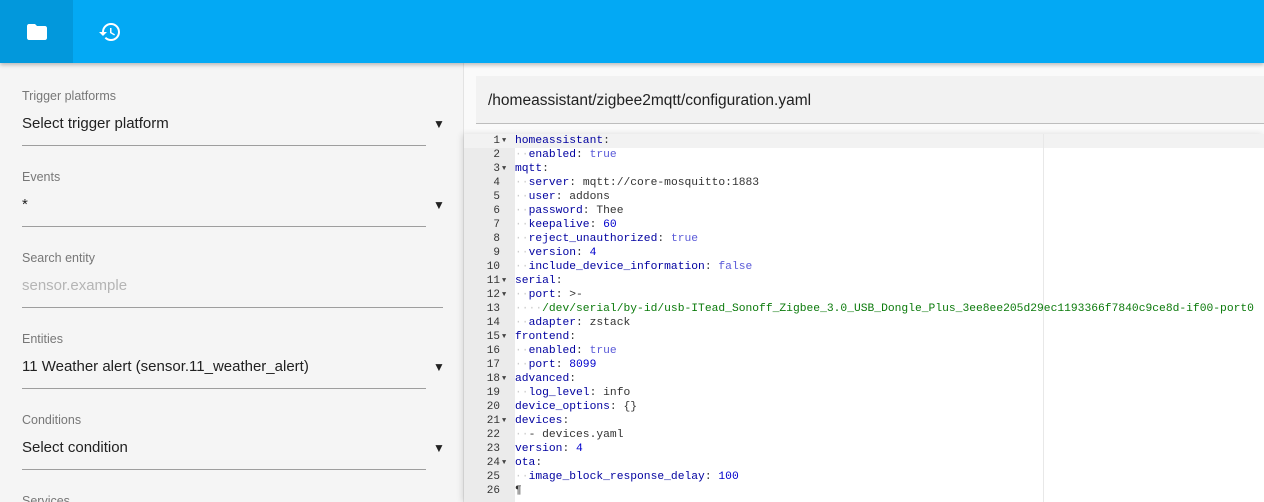  What do you see at coordinates (496, 225) in the screenshot?
I see `line-number: 7` at bounding box center [496, 225].